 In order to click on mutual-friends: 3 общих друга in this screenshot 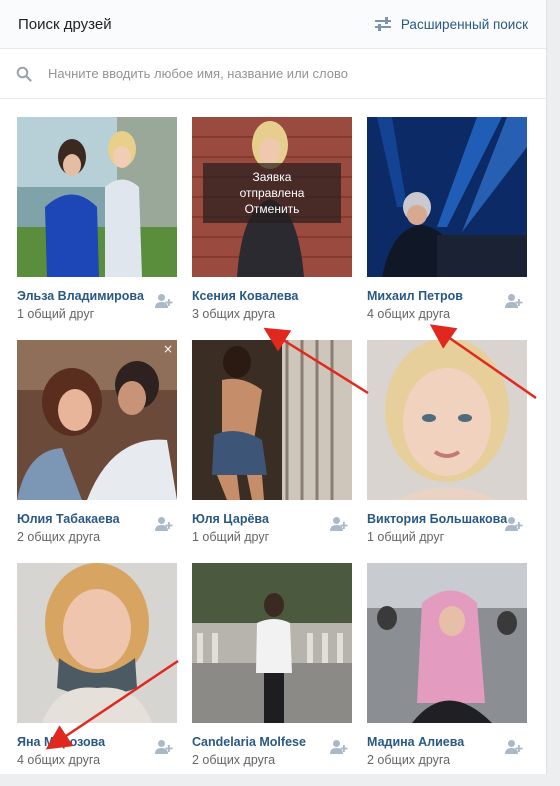, I will do `click(233, 314)`.